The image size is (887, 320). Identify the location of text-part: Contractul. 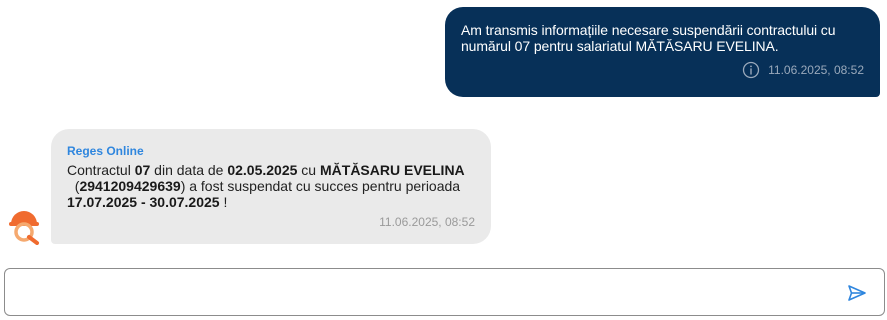
(101, 170).